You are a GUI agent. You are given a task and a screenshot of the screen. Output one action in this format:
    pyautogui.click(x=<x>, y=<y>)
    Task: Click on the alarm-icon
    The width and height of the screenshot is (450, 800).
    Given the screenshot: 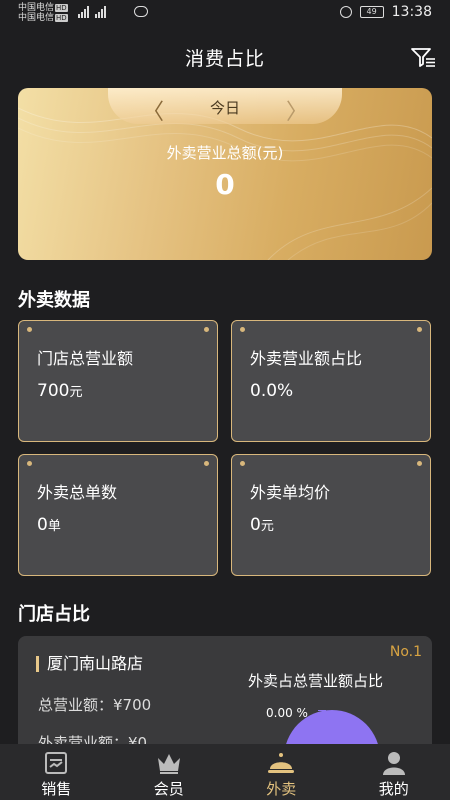 What is the action you would take?
    pyautogui.click(x=345, y=12)
    